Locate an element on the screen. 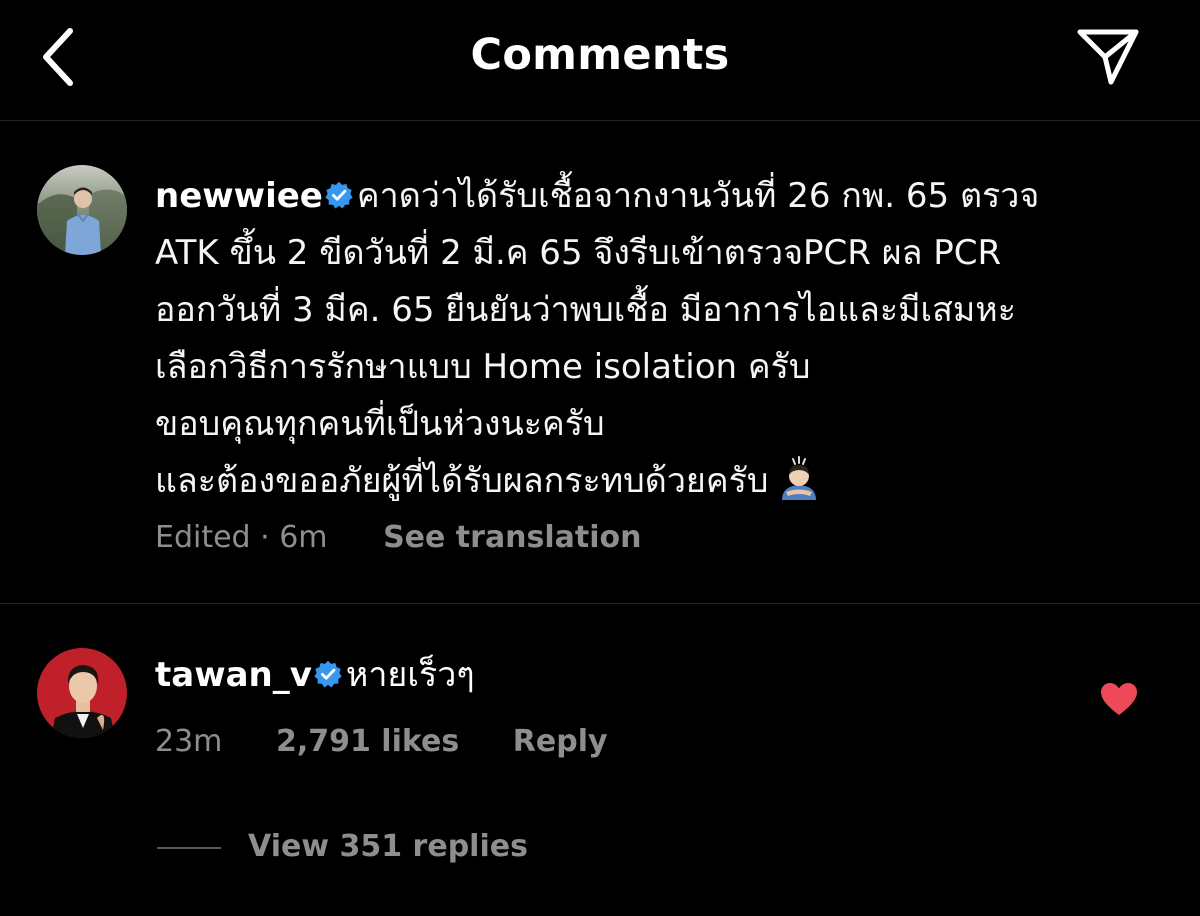 This screenshot has width=1200, height=916. comment-meta: 23m 2,791 likes Reply is located at coordinates (381, 741).